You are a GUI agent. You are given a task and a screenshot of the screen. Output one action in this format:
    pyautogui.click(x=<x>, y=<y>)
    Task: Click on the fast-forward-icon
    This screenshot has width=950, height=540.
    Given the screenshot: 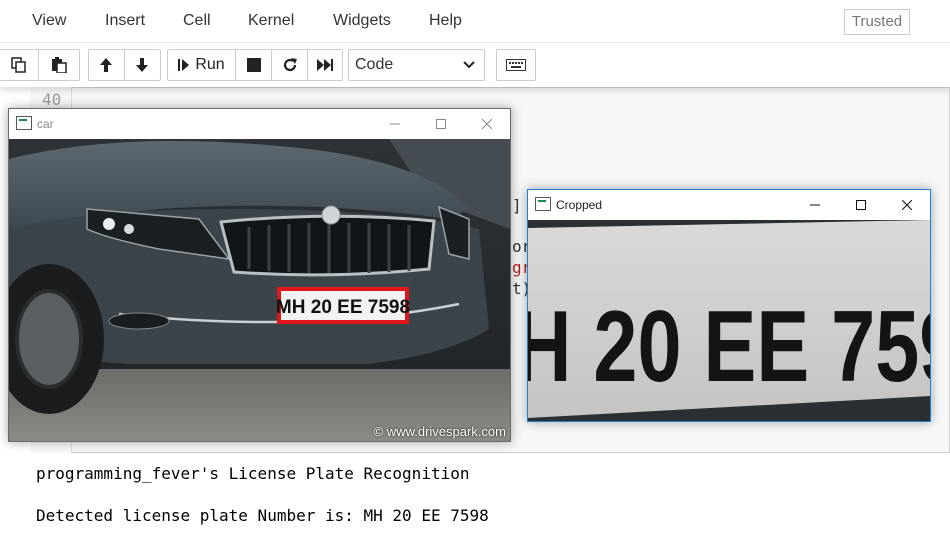 What is the action you would take?
    pyautogui.click(x=325, y=65)
    